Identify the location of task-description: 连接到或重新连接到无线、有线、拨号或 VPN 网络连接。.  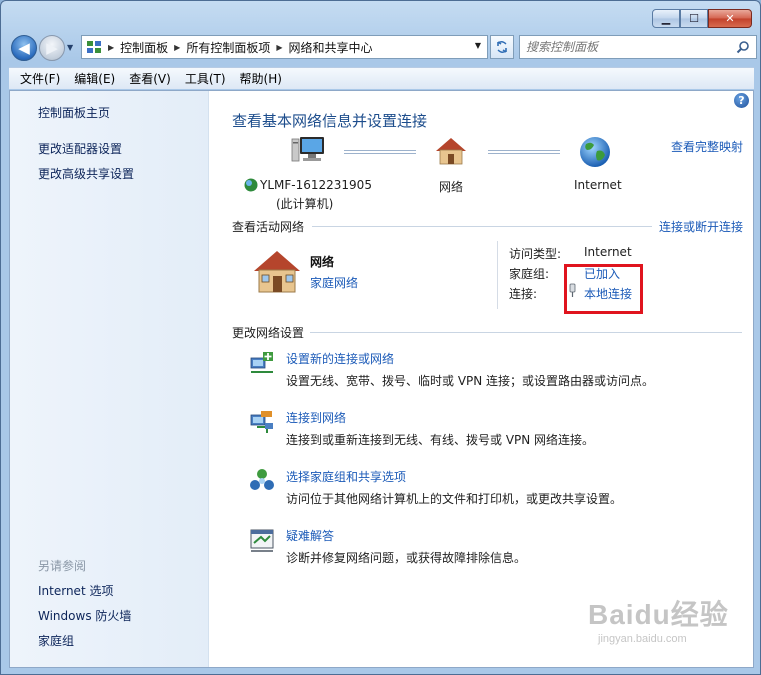
(440, 440).